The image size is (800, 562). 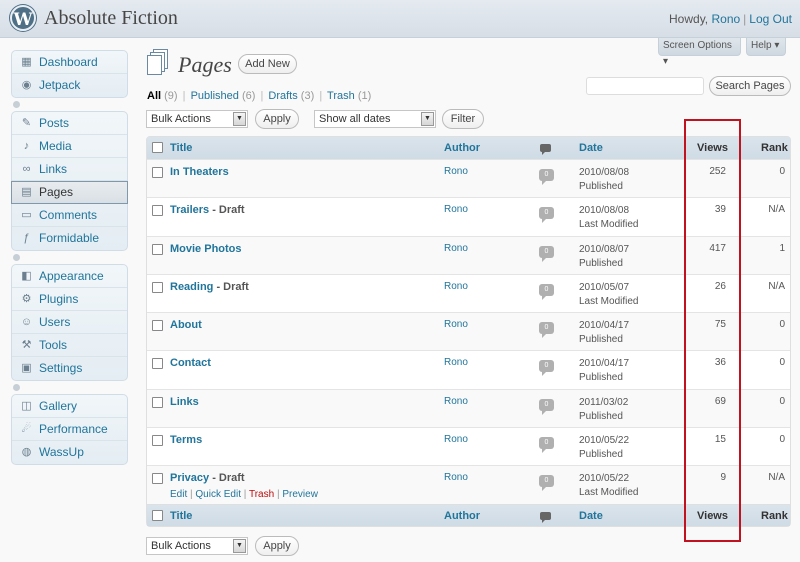 What do you see at coordinates (23, 18) in the screenshot?
I see `wordpress-logo-icon: W` at bounding box center [23, 18].